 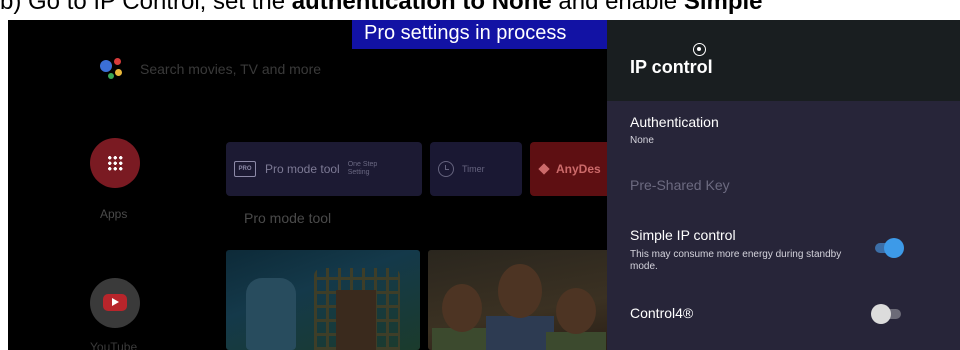 I want to click on youtube-button, so click(x=115, y=303).